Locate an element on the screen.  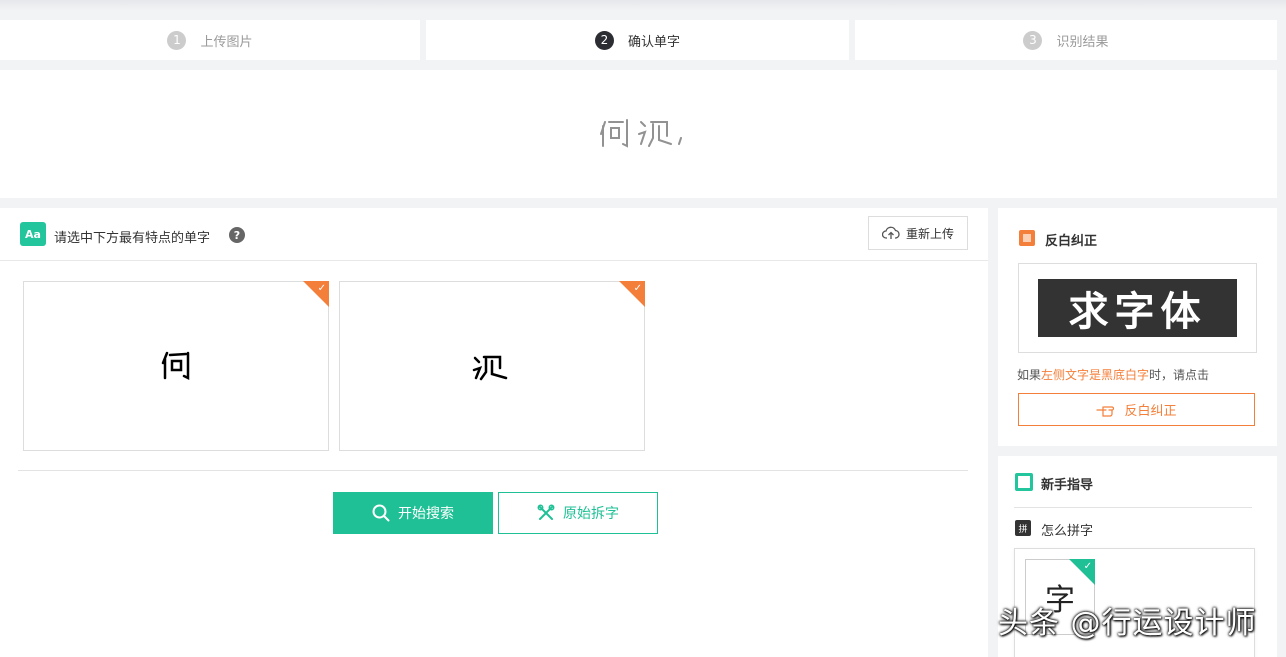
step-upload: 1 上传图片 is located at coordinates (210, 40).